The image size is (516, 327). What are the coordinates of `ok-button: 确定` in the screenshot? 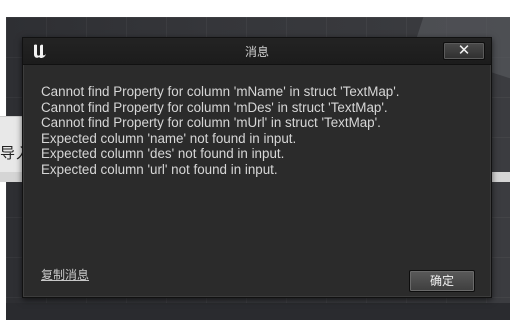 It's located at (442, 281).